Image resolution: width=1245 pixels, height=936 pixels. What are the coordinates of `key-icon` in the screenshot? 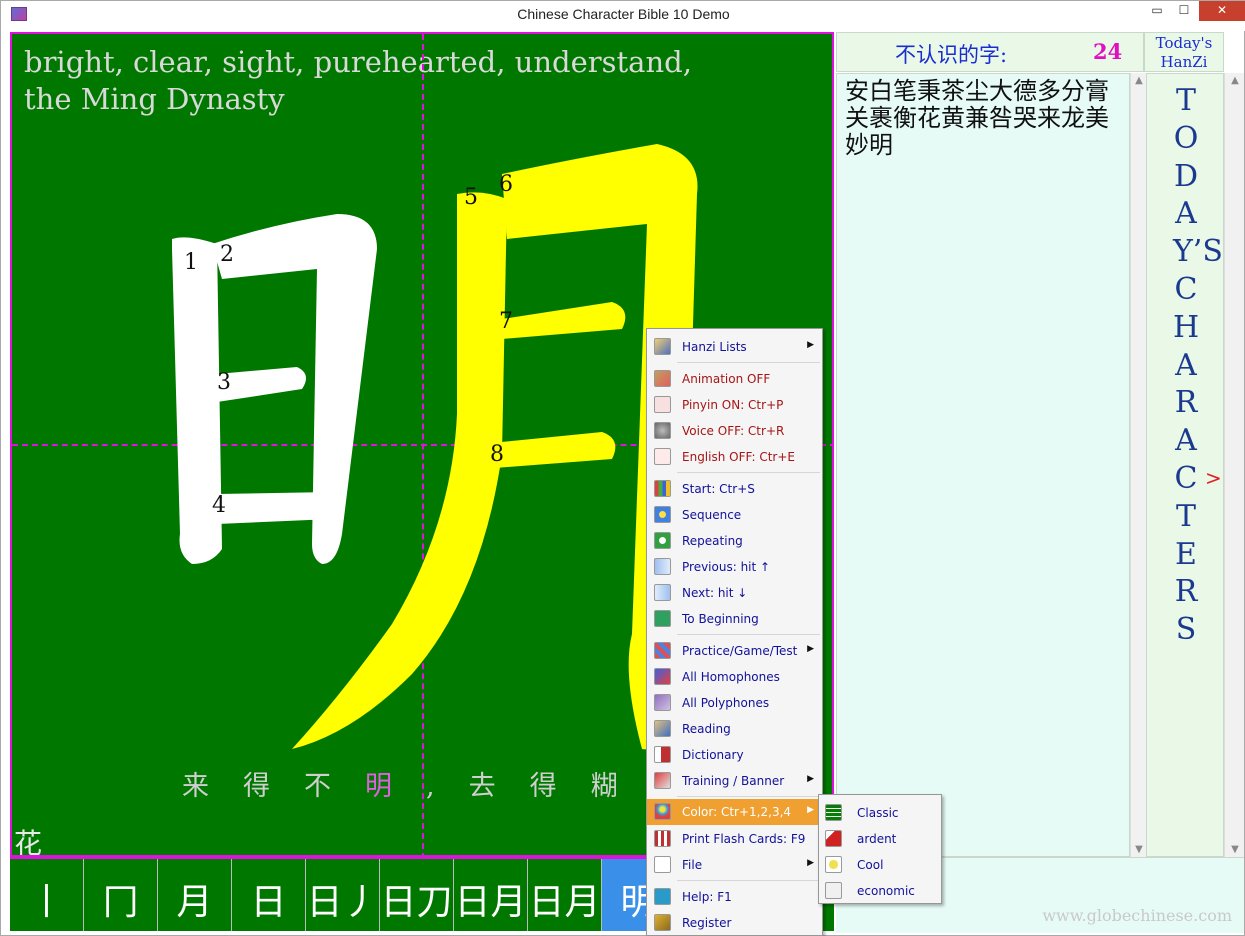 It's located at (662, 922).